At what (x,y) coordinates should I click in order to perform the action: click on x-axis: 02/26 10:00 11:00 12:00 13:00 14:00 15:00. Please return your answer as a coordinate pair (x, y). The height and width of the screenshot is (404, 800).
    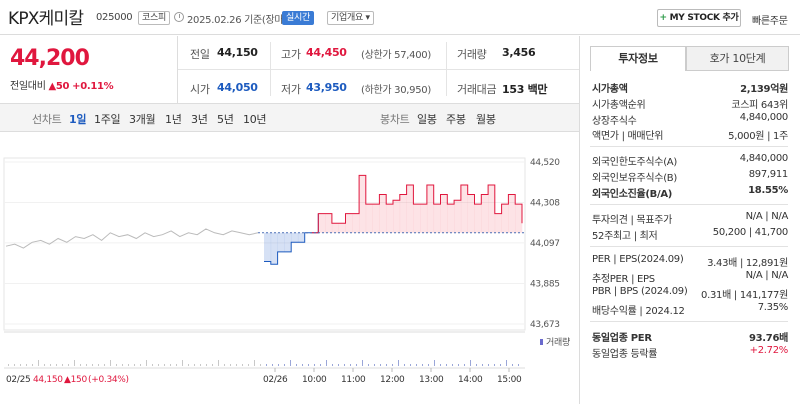
    Looking at the image, I should click on (392, 376).